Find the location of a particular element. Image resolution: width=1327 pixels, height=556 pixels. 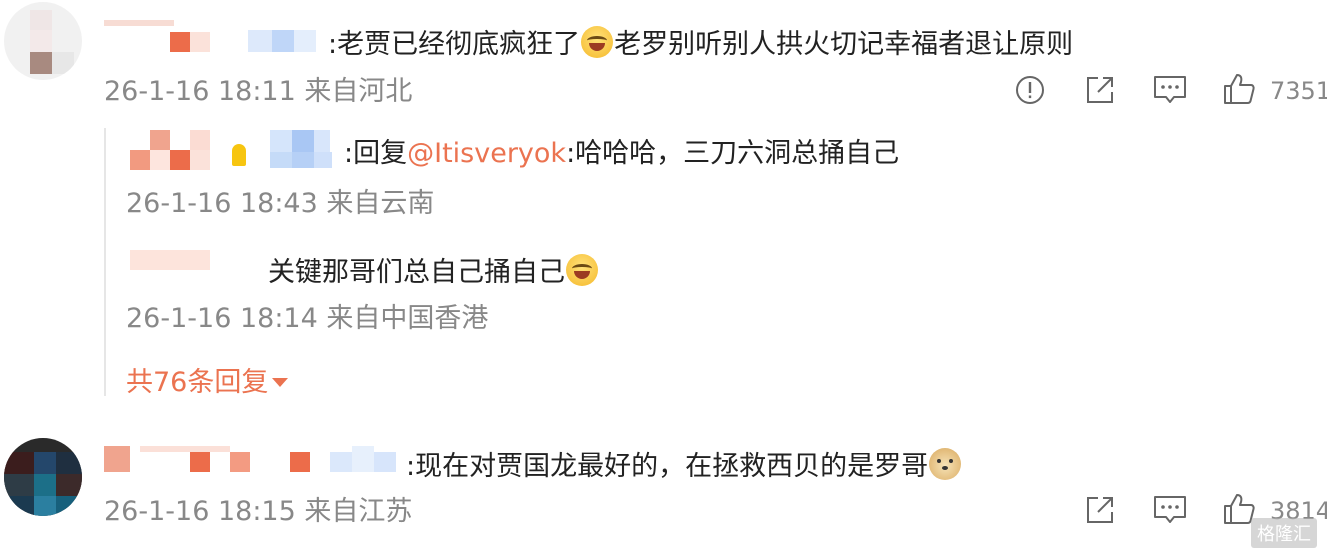

more-replies-link: 共76条回复 is located at coordinates (207, 382).